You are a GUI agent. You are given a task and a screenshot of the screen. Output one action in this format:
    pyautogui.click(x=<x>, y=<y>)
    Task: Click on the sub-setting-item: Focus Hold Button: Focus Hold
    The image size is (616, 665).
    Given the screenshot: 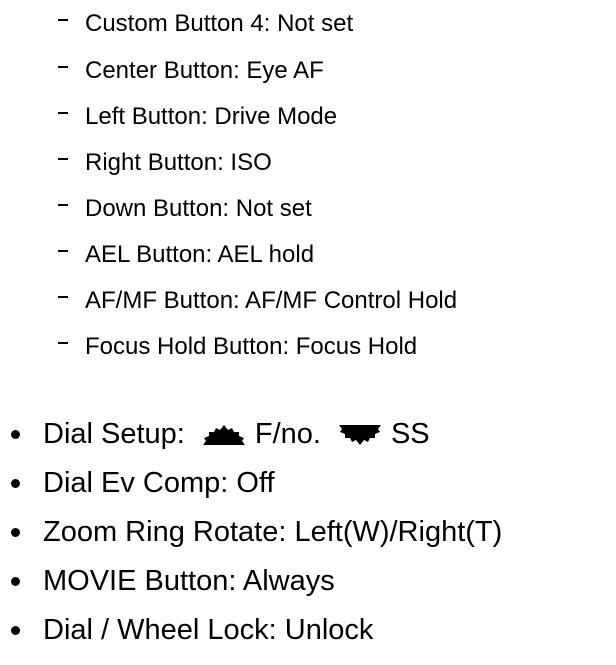 What is the action you would take?
    pyautogui.click(x=257, y=347)
    